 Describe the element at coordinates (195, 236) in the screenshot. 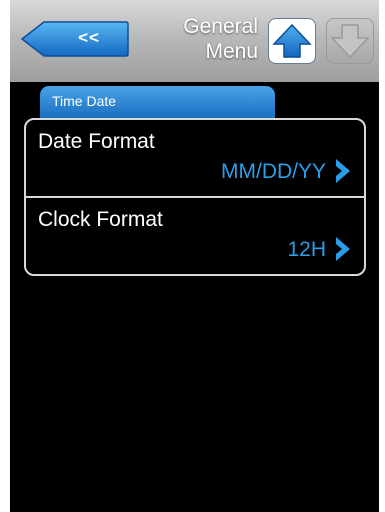

I see `clock-format-row: Clock Format 12H` at that location.